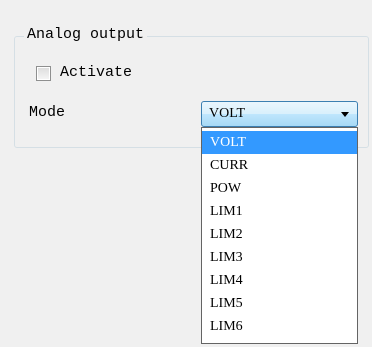 The width and height of the screenshot is (372, 347). Describe the element at coordinates (279, 303) in the screenshot. I see `mode-option-lim5: LIM5` at that location.